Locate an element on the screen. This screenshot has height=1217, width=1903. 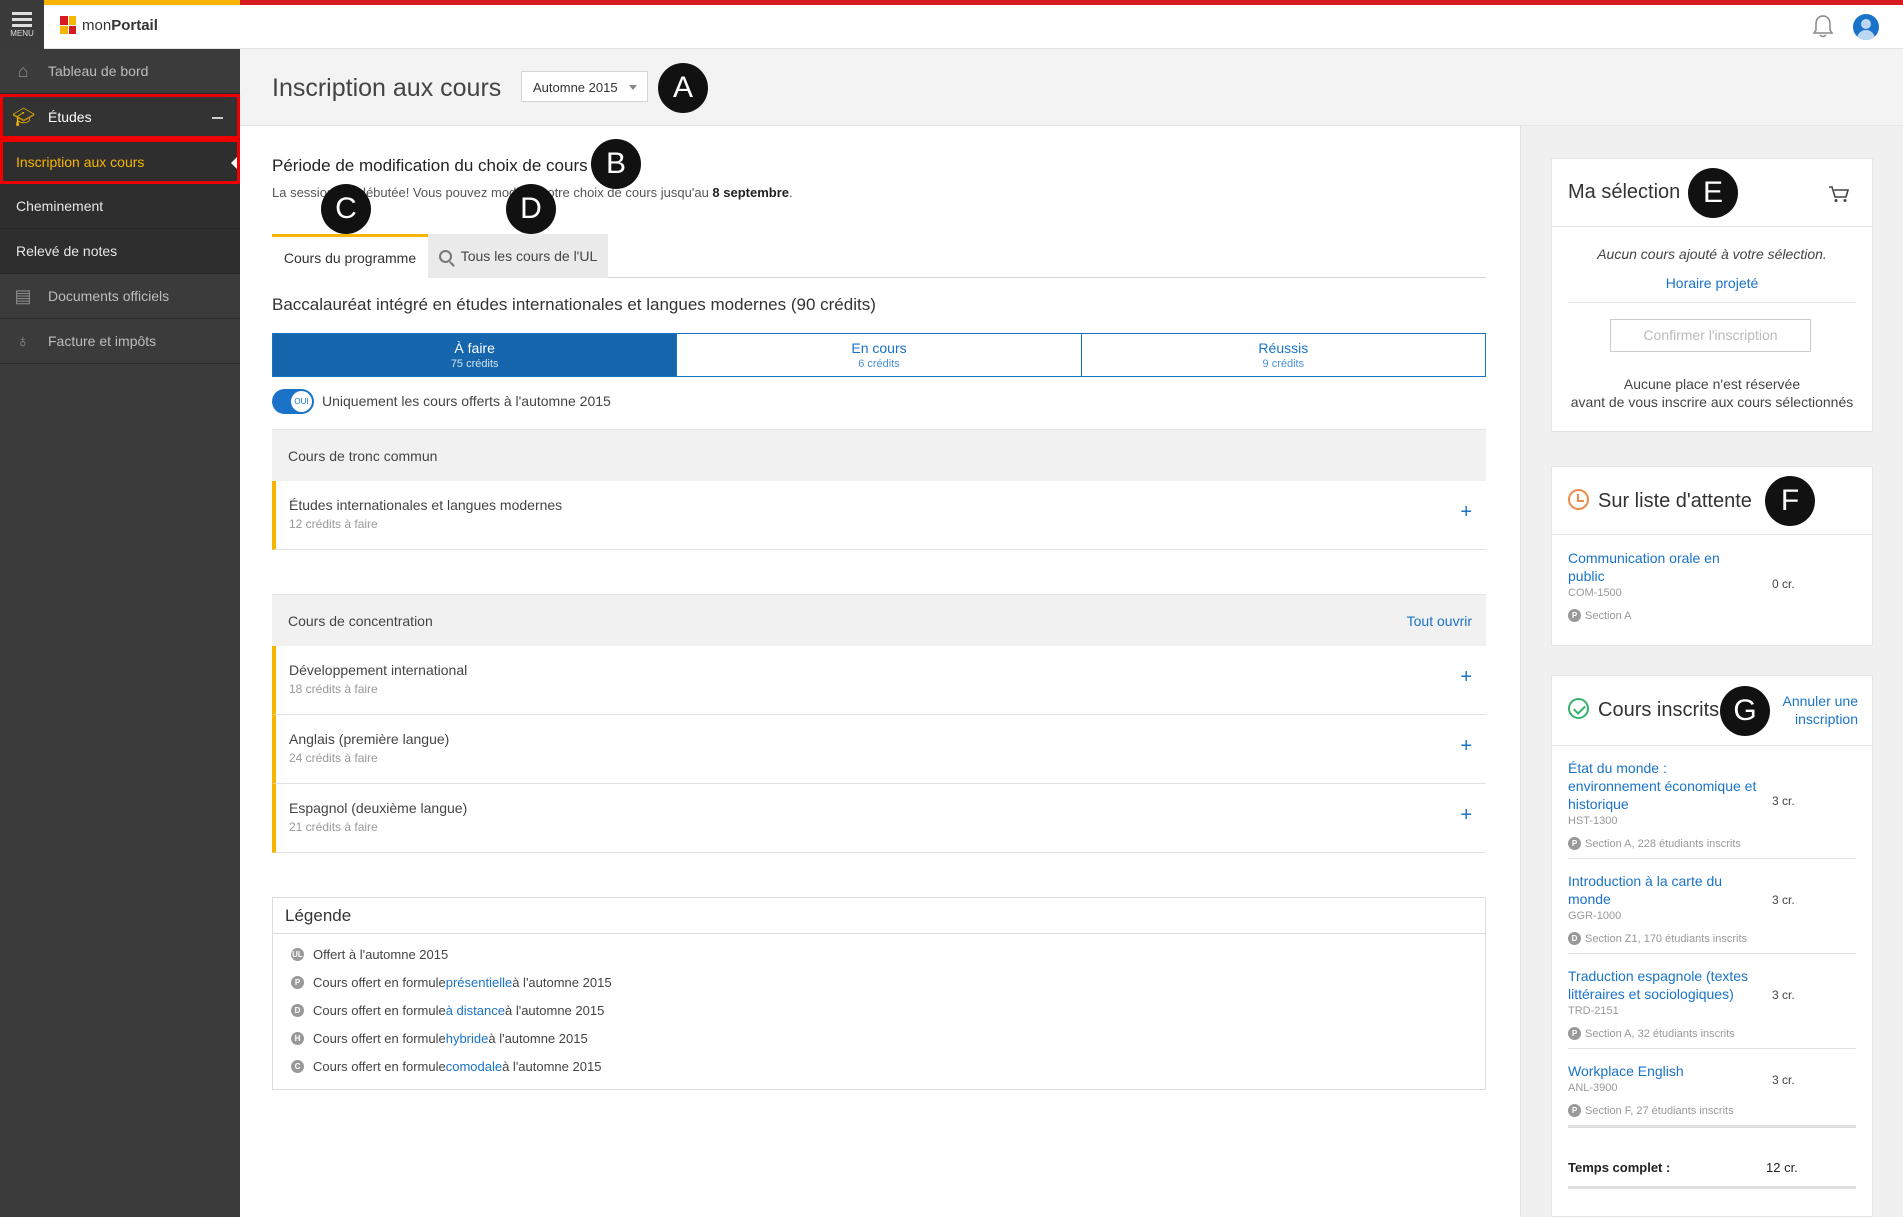
offered-only-toggle: OUI is located at coordinates (293, 401).